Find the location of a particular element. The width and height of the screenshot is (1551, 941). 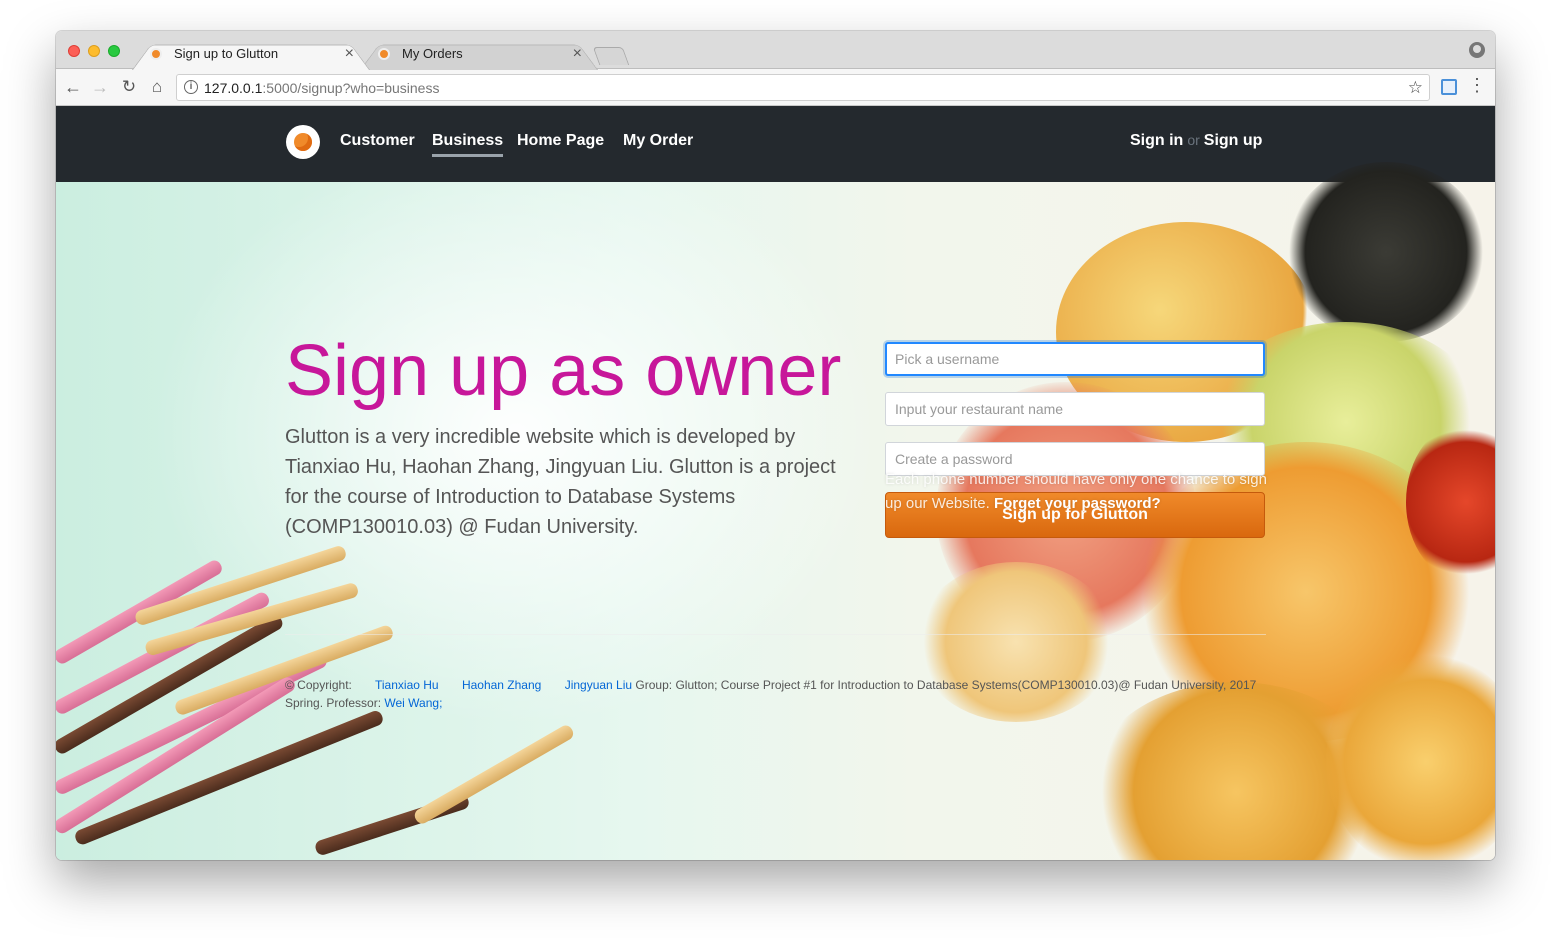

new-tab-button is located at coordinates (611, 56).